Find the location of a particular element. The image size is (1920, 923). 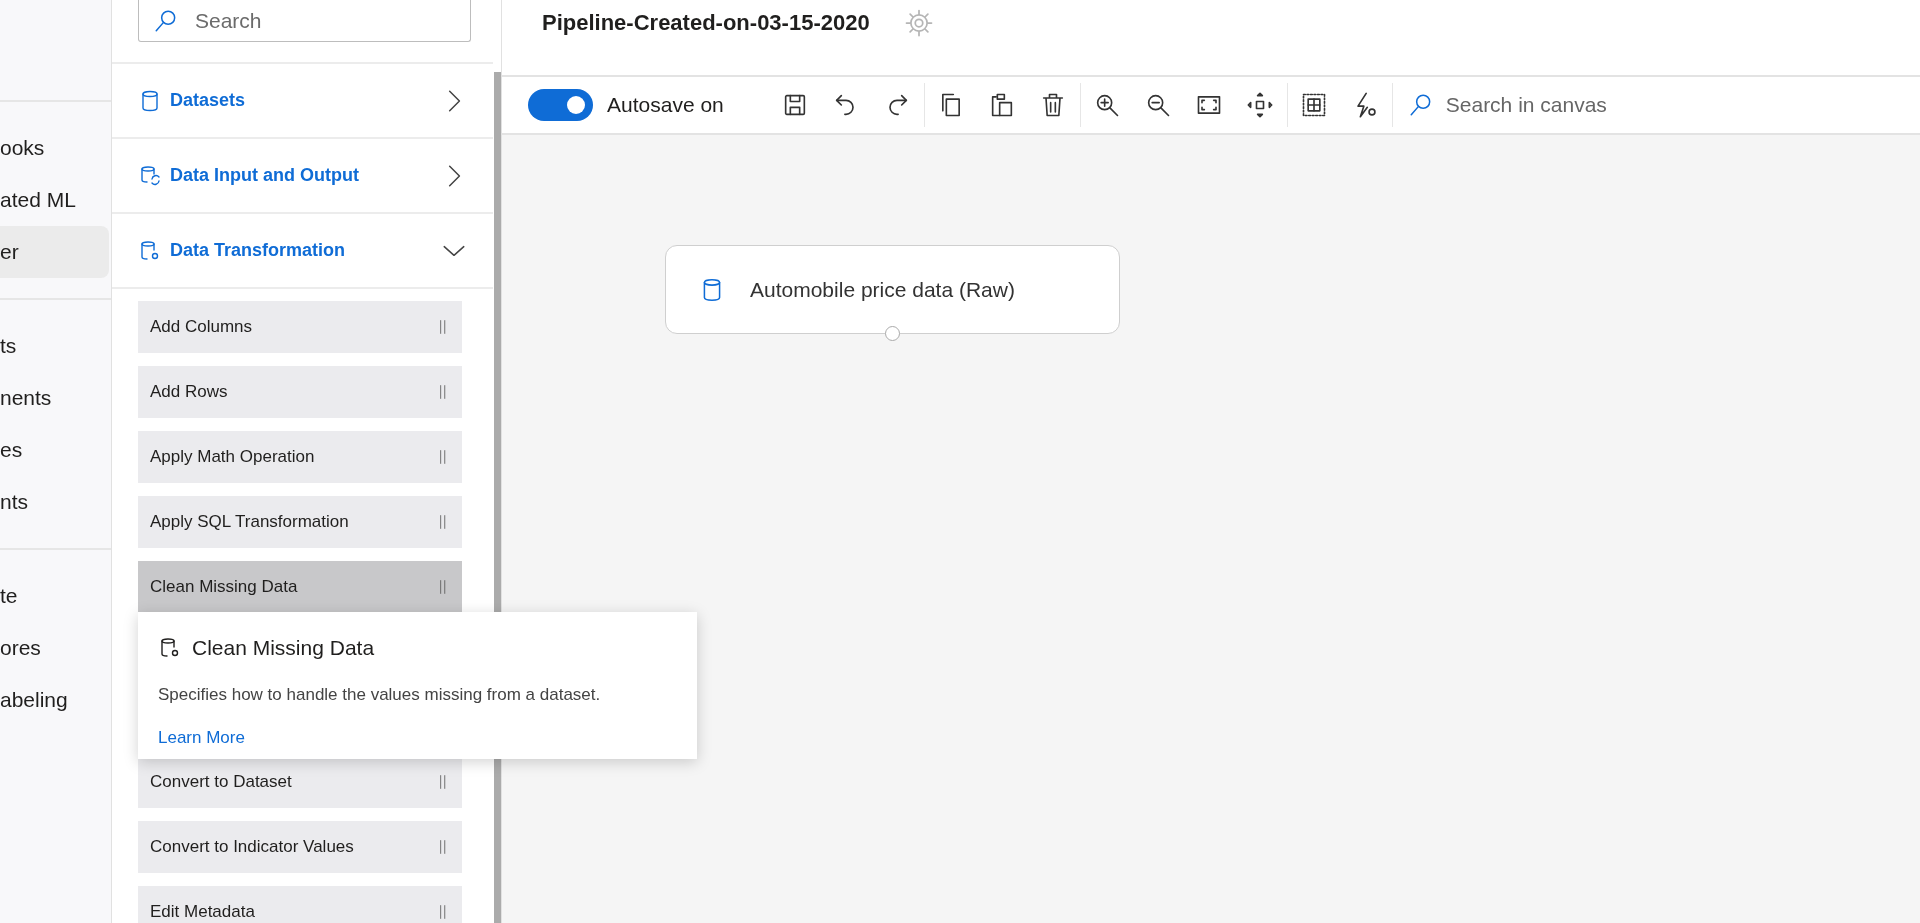

pipeline-node: Automobile price data (Raw) is located at coordinates (892, 289).